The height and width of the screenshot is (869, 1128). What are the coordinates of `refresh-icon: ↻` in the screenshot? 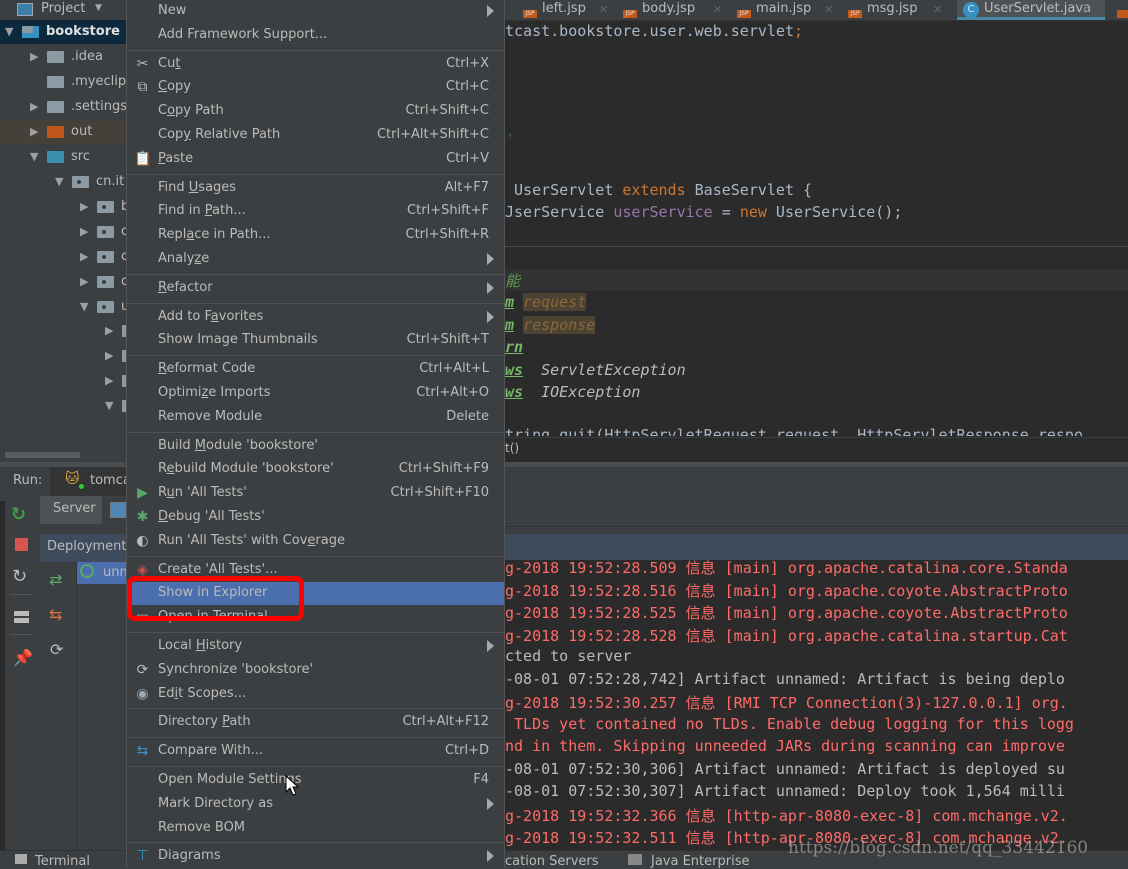 It's located at (19, 576).